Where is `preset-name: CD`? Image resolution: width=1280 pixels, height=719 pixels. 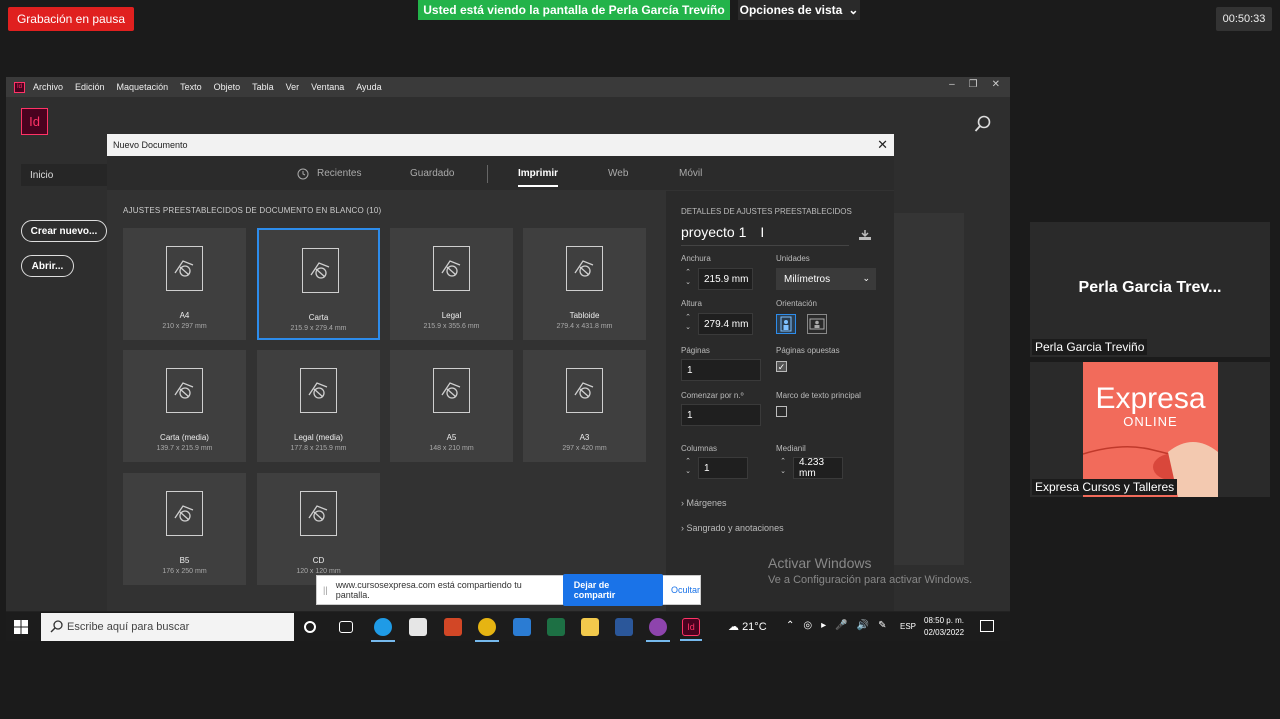
preset-name: CD is located at coordinates (318, 560).